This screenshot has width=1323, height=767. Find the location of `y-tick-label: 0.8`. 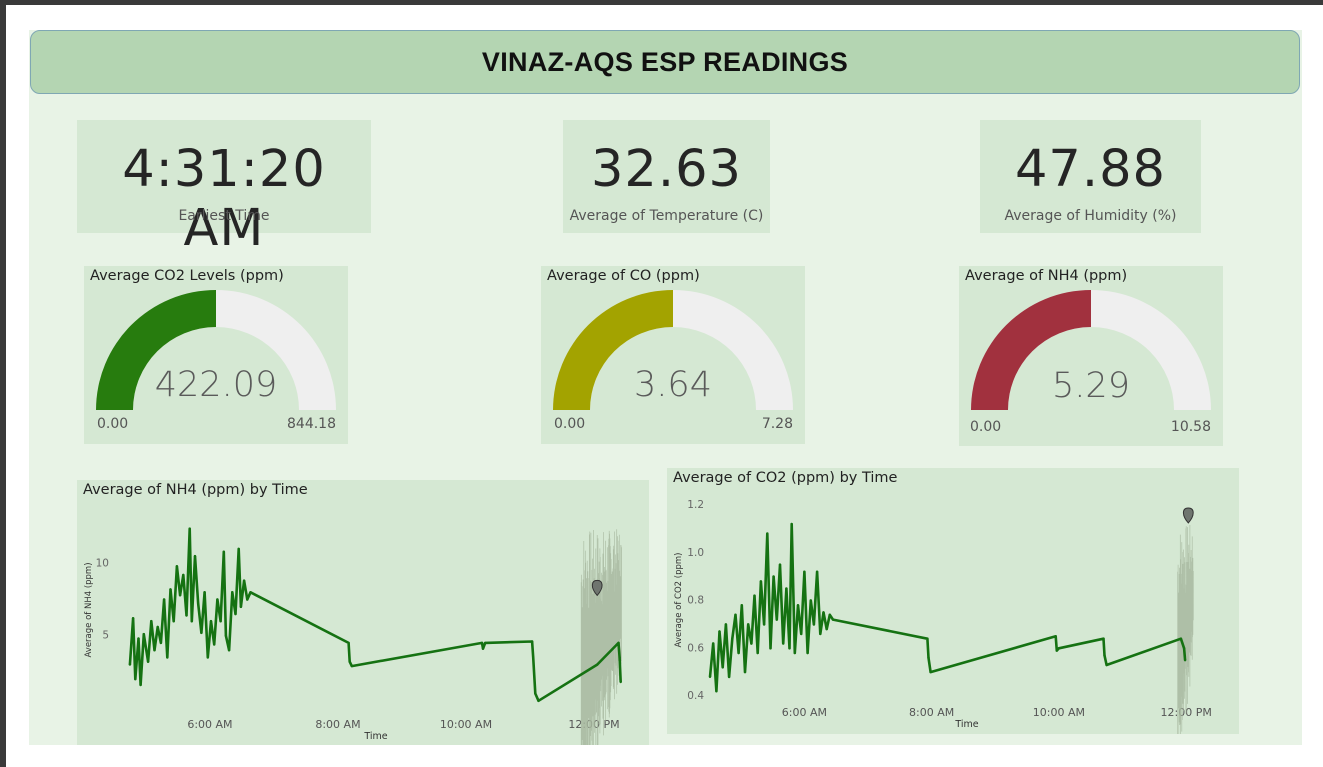

y-tick-label: 0.8 is located at coordinates (695, 601).